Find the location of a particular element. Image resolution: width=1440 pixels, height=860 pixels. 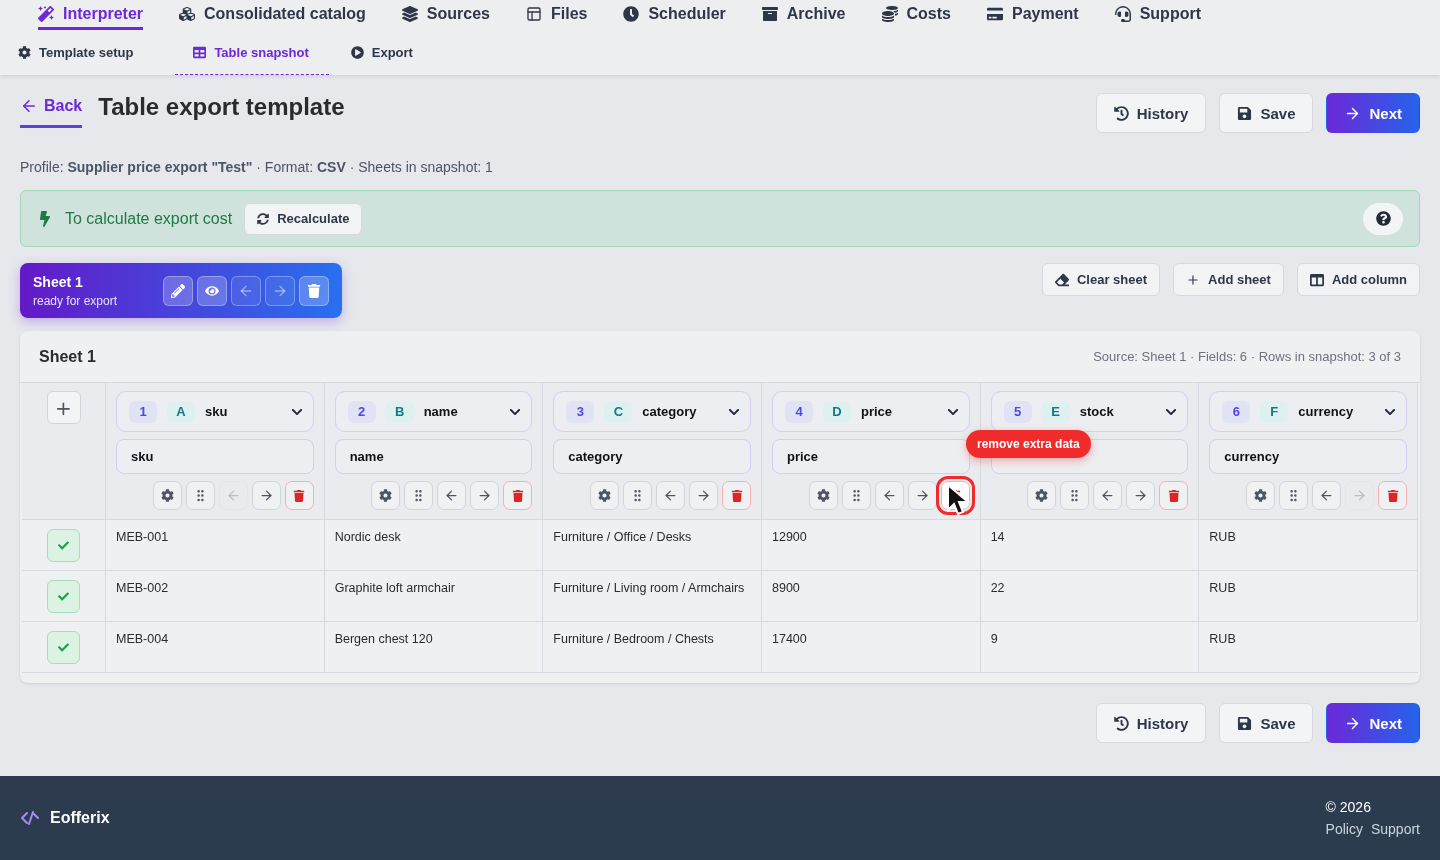

field-select: 1 A sku is located at coordinates (215, 411).